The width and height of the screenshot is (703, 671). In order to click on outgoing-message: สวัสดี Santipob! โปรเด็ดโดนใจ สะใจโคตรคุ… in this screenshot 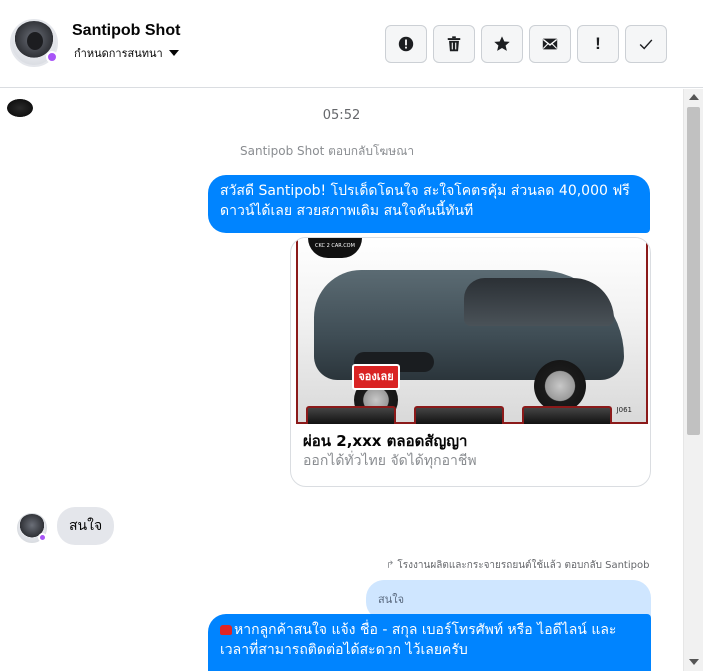, I will do `click(429, 204)`.